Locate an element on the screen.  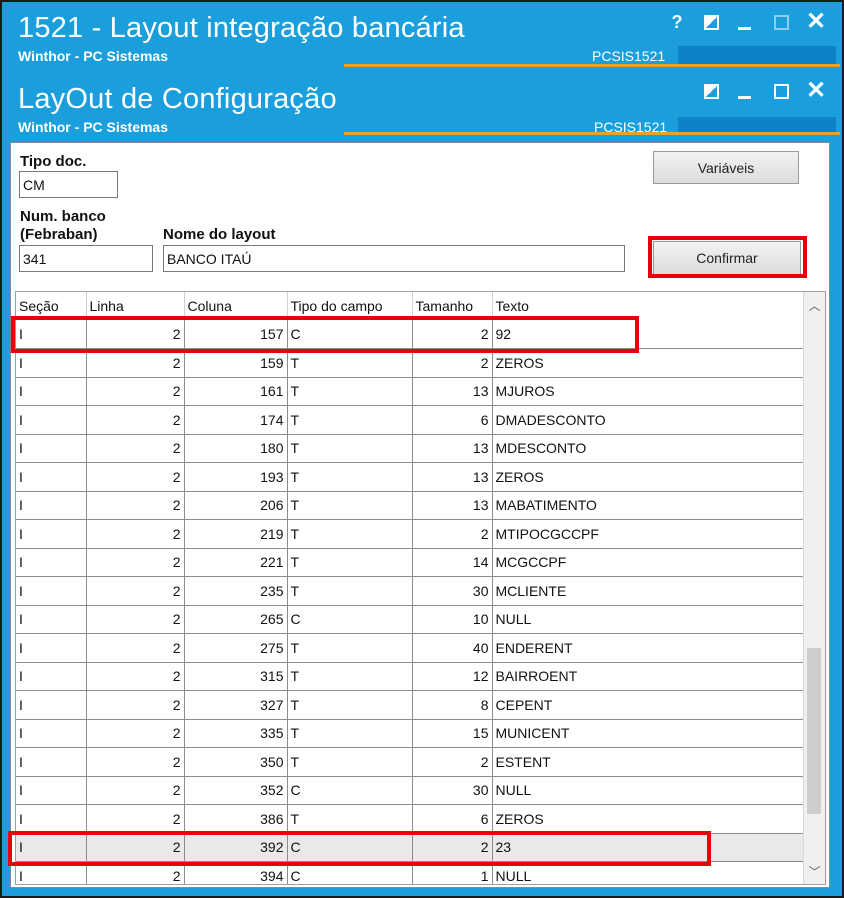
table-row: I 2 235 T 30 MCLIENTE is located at coordinates (411, 591).